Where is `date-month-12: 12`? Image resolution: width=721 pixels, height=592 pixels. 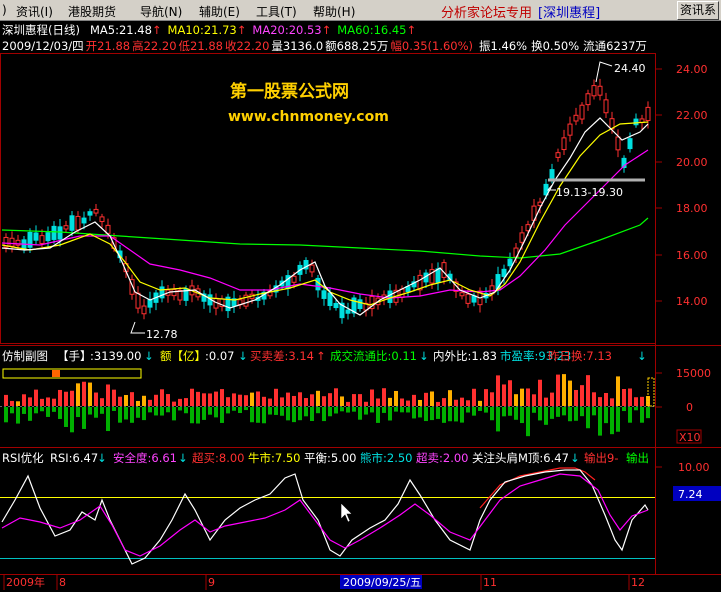 date-month-12: 12 is located at coordinates (638, 582).